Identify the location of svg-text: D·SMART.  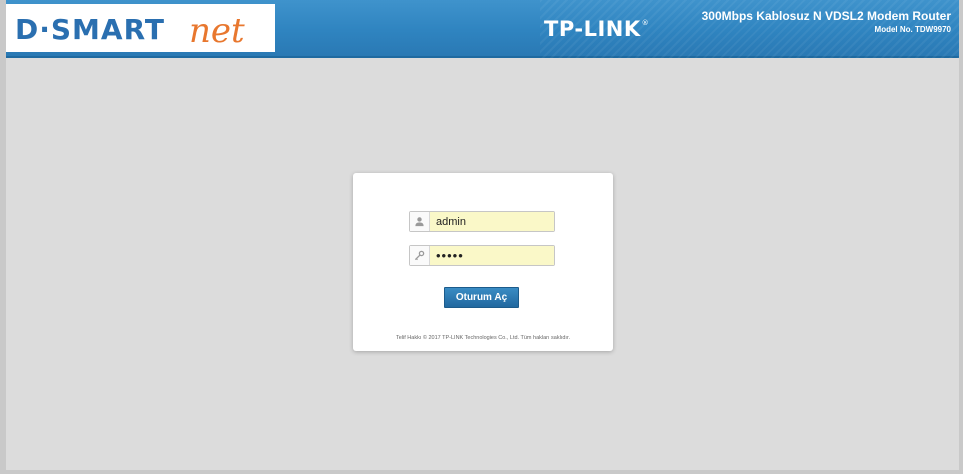
(90, 29).